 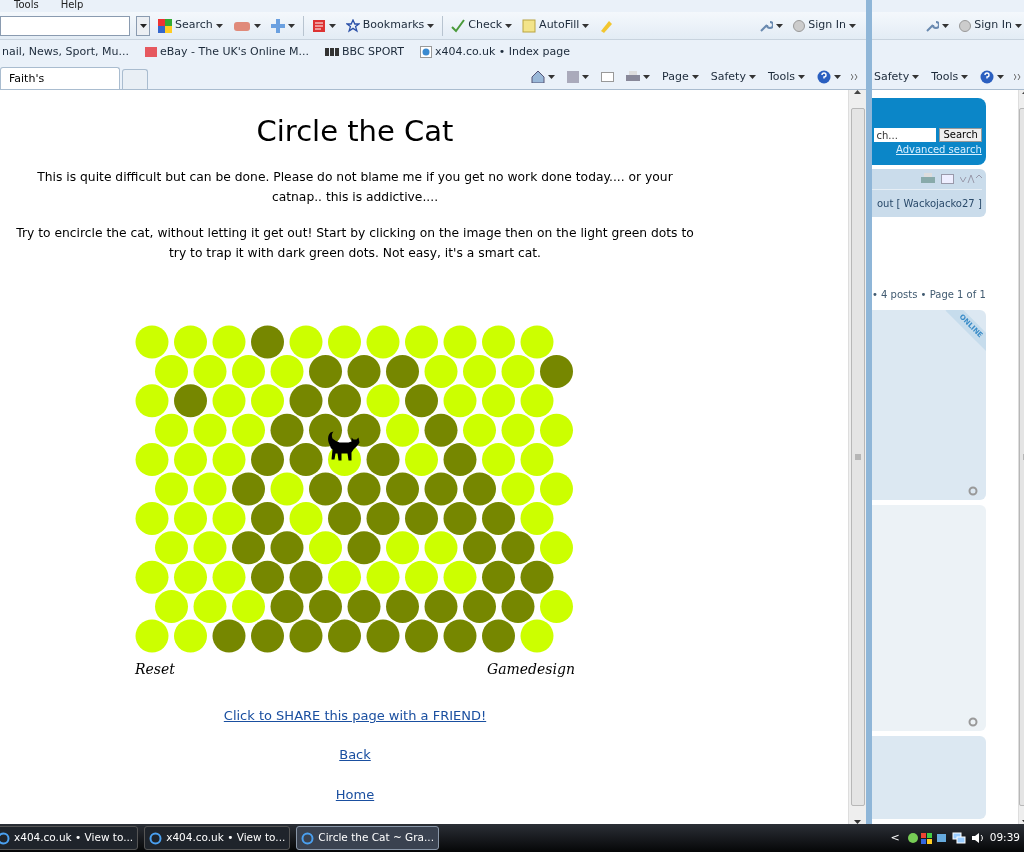 I want to click on command-button: Safety, so click(x=733, y=76).